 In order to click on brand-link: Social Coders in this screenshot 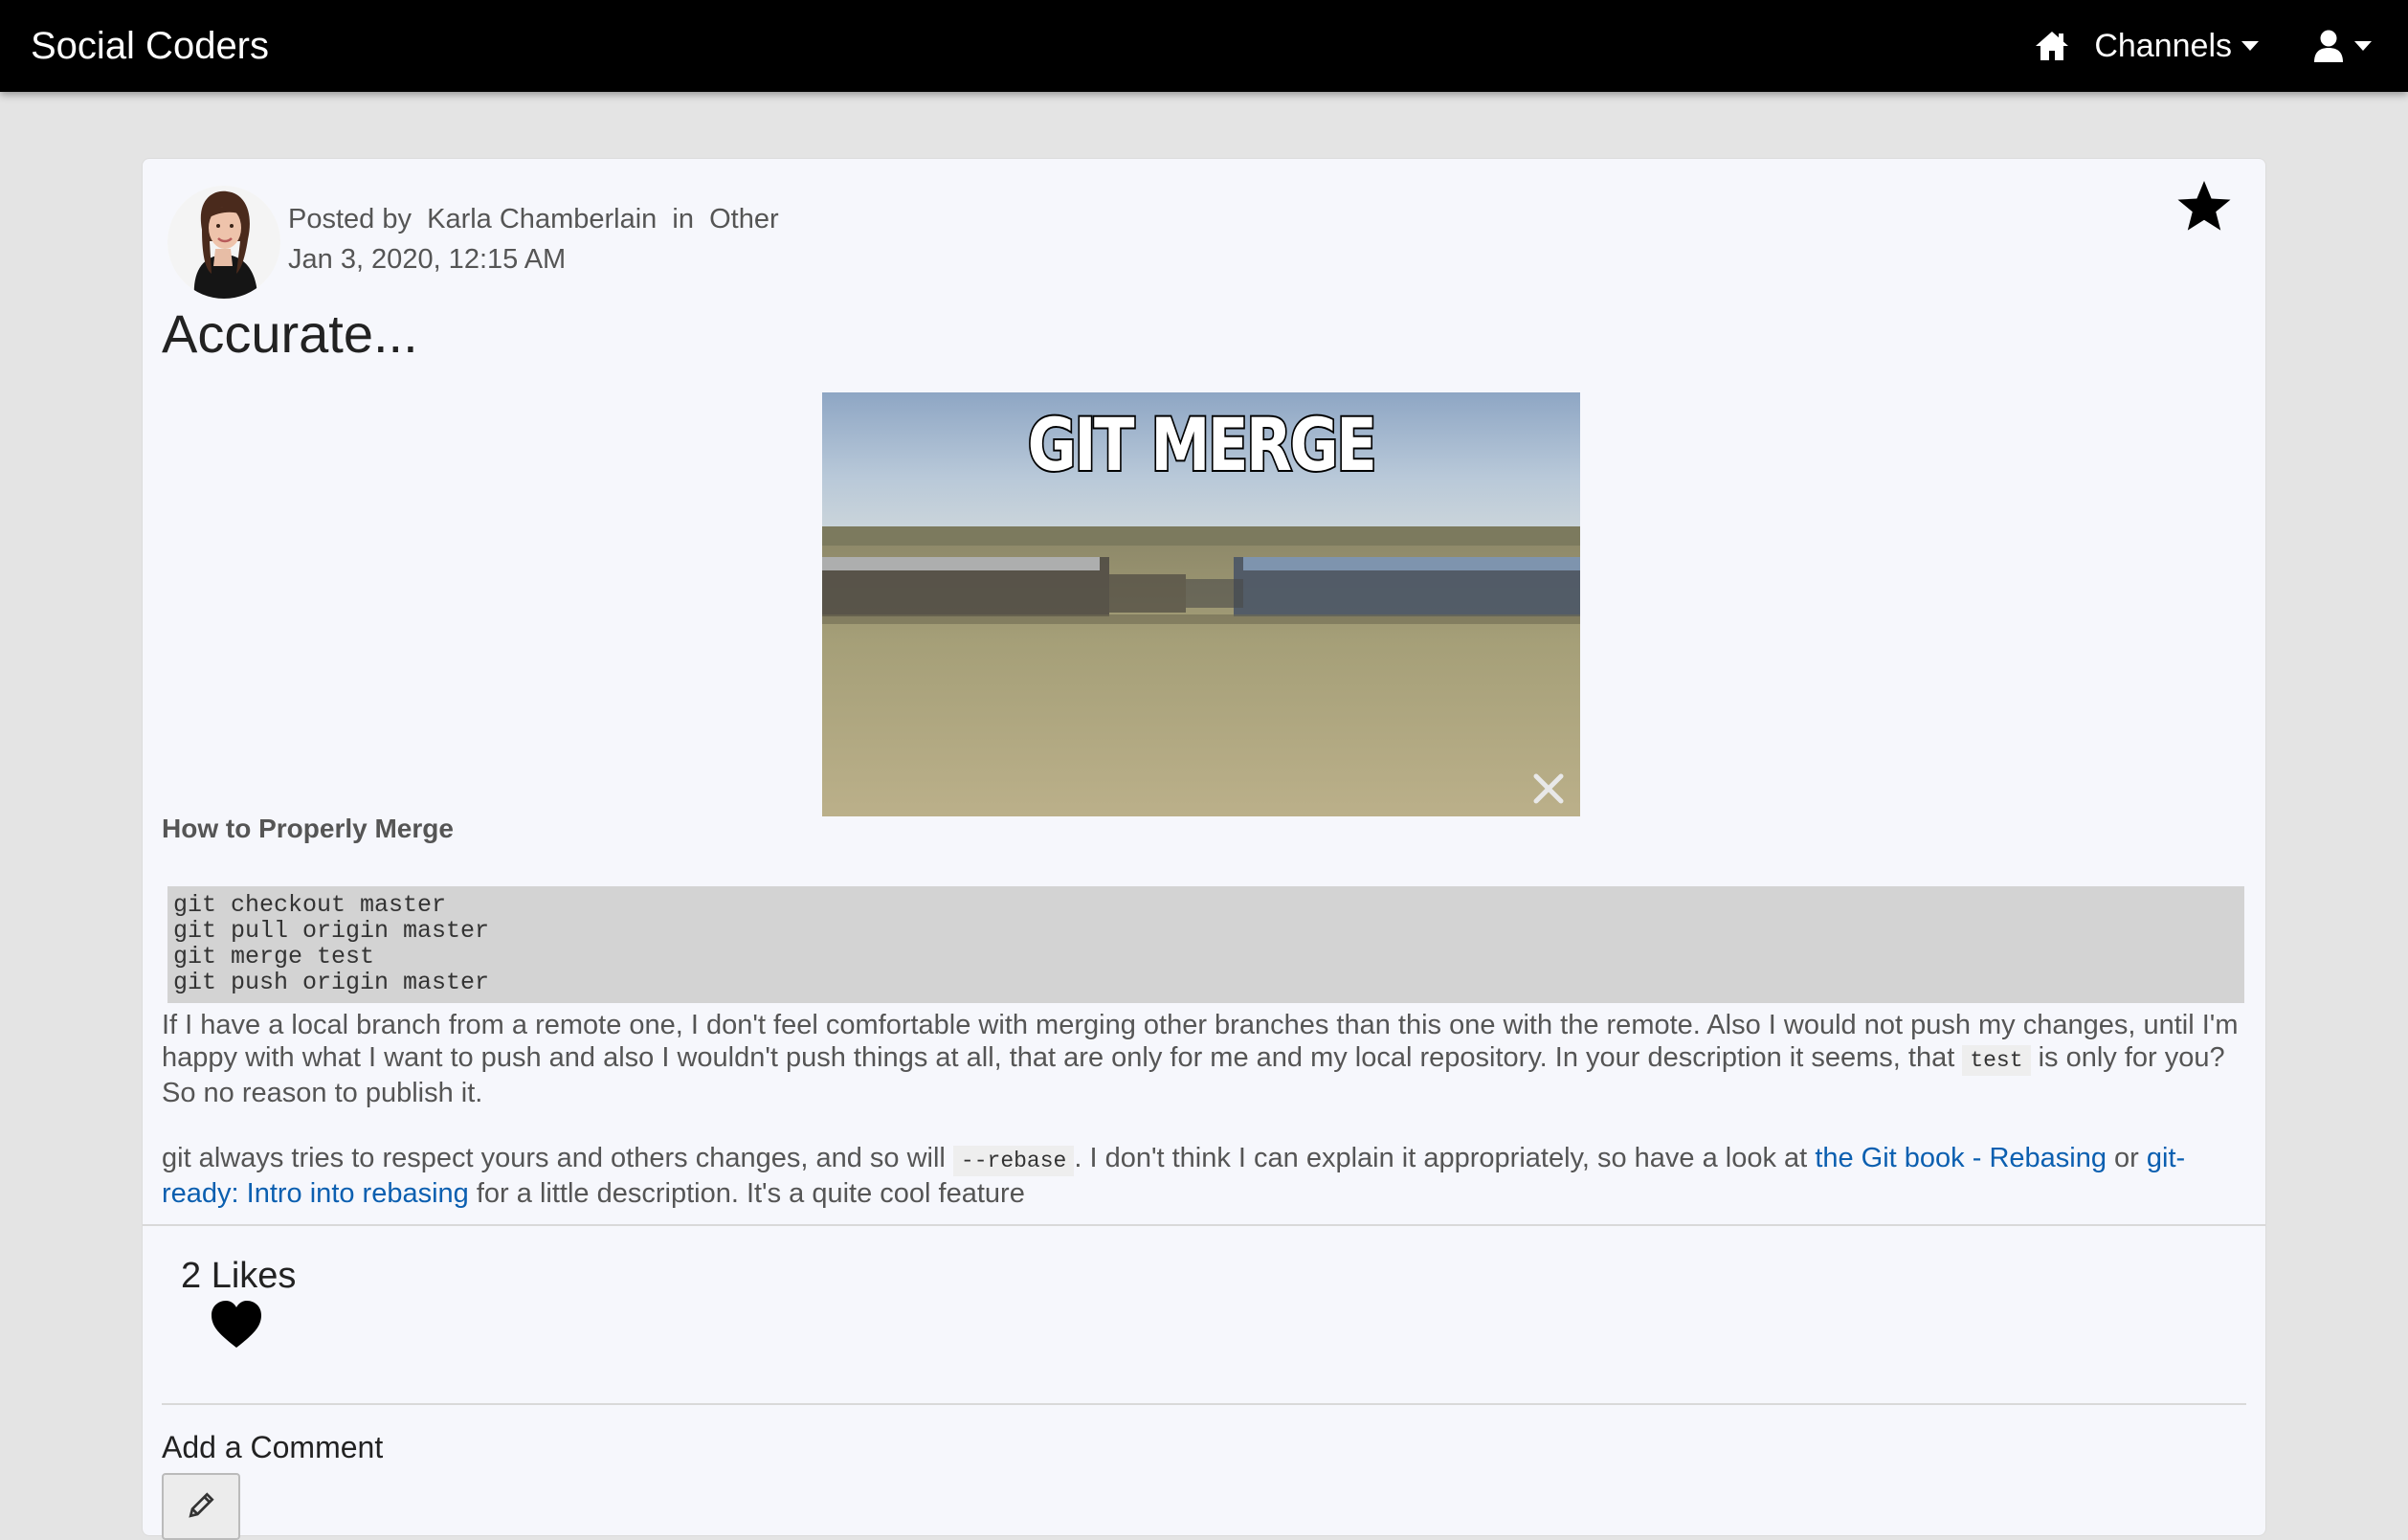, I will do `click(150, 47)`.